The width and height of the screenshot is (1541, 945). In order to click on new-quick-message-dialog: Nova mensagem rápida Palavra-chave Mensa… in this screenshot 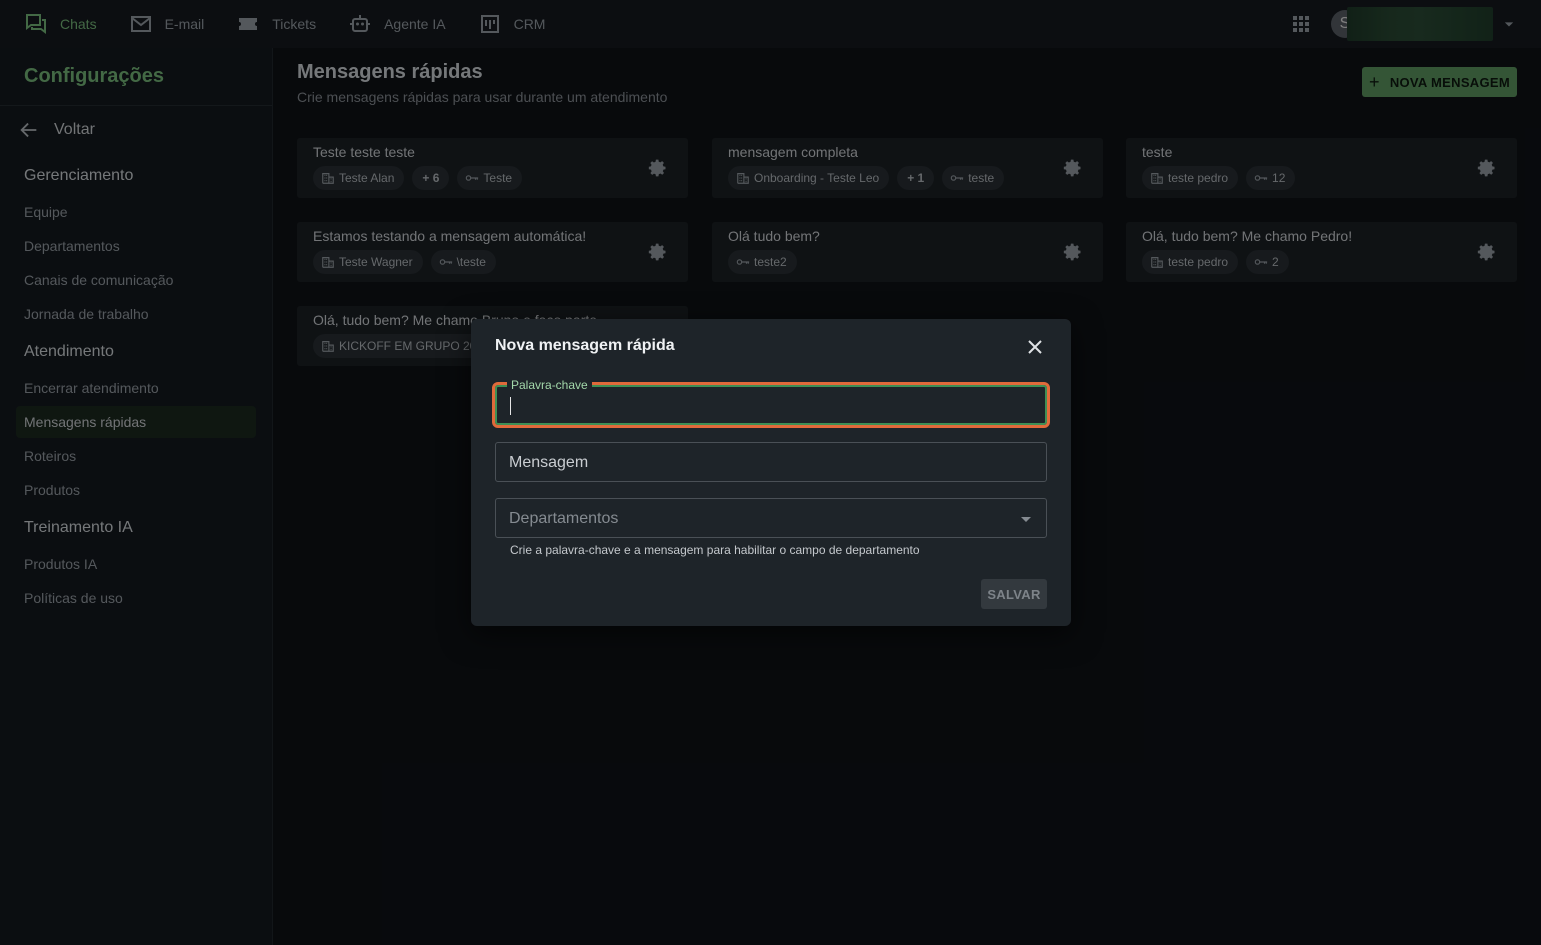, I will do `click(771, 472)`.